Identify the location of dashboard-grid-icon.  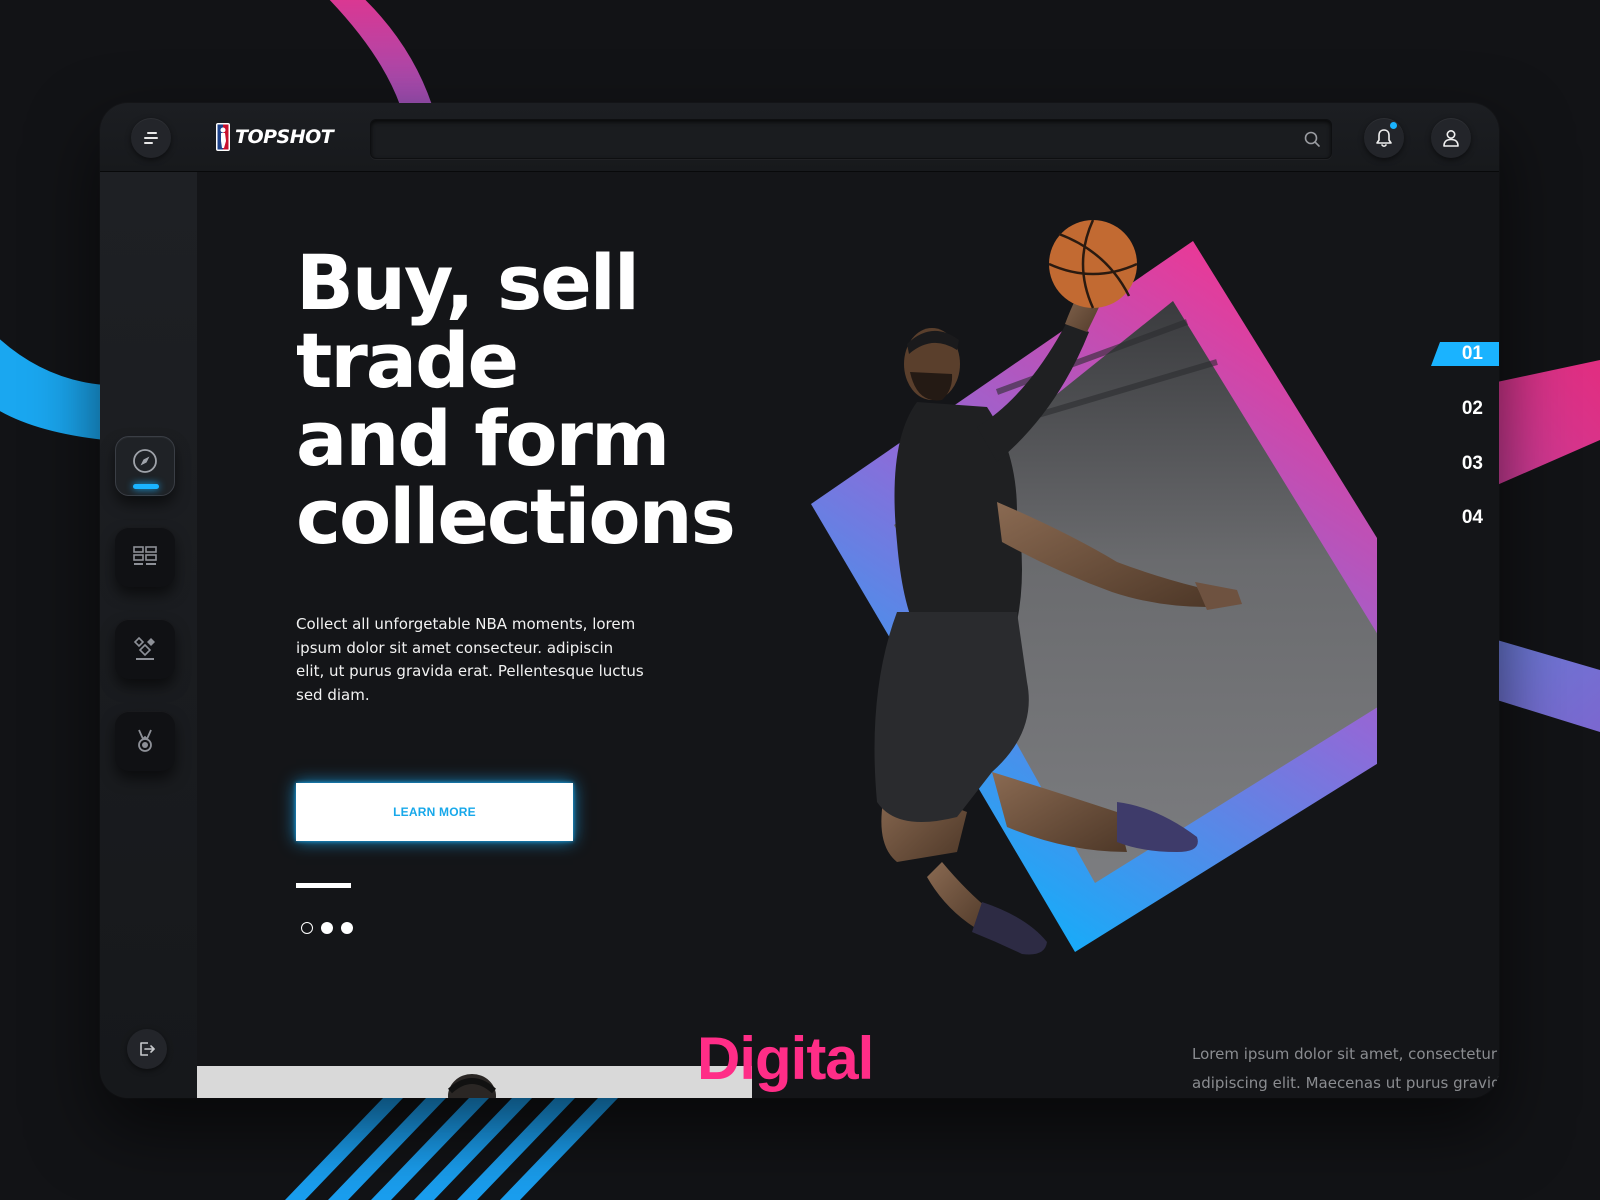
(145, 555).